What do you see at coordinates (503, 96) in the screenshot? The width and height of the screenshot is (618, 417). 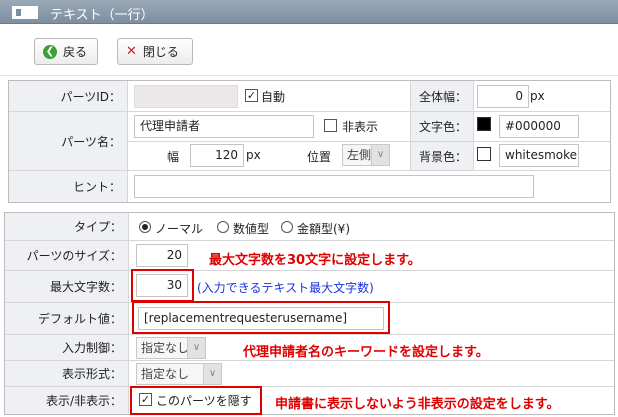 I see `total-width-input: 0` at bounding box center [503, 96].